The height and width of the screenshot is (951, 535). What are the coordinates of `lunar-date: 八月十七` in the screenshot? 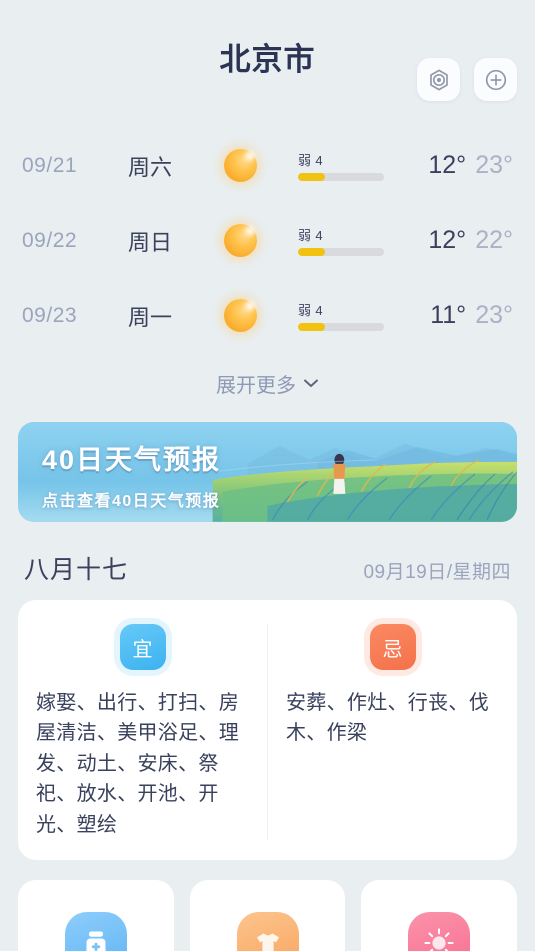 It's located at (76, 570).